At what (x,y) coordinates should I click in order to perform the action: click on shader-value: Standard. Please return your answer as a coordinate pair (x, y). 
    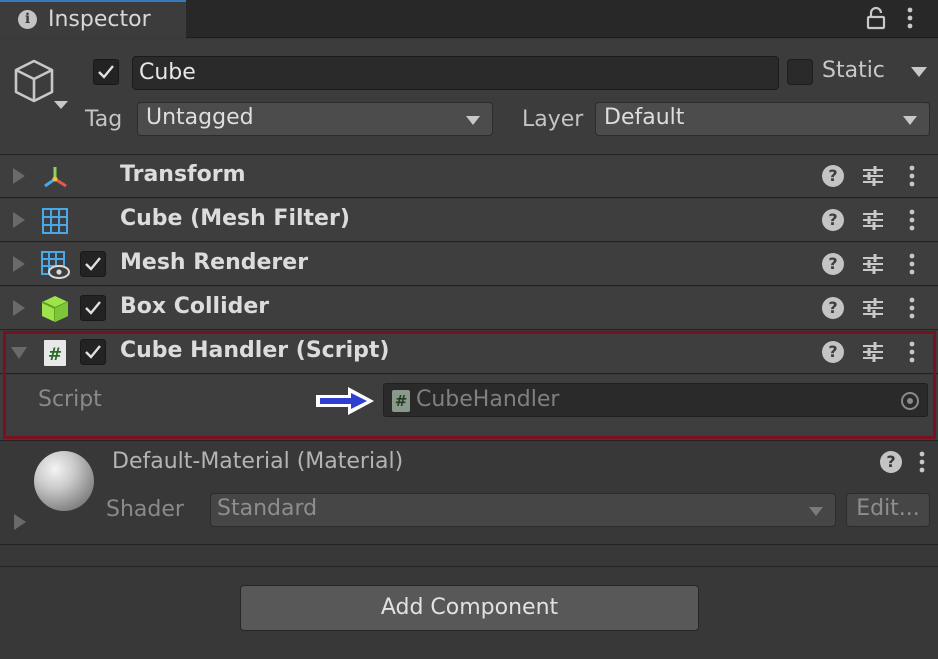
    Looking at the image, I should click on (267, 508).